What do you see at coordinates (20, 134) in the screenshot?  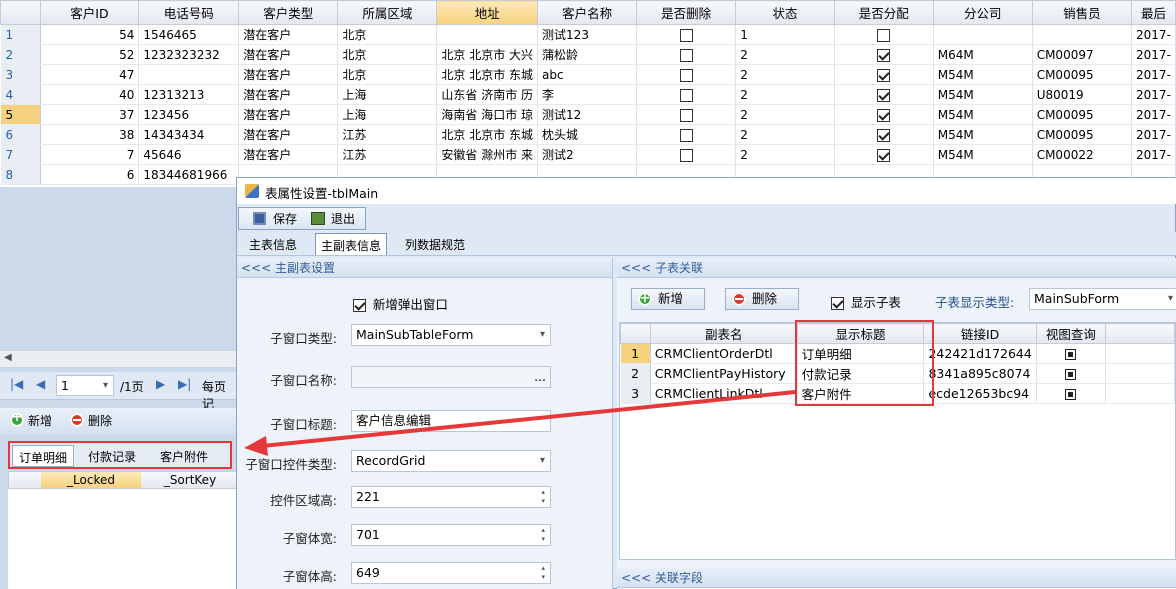 I see `row-number: 6` at bounding box center [20, 134].